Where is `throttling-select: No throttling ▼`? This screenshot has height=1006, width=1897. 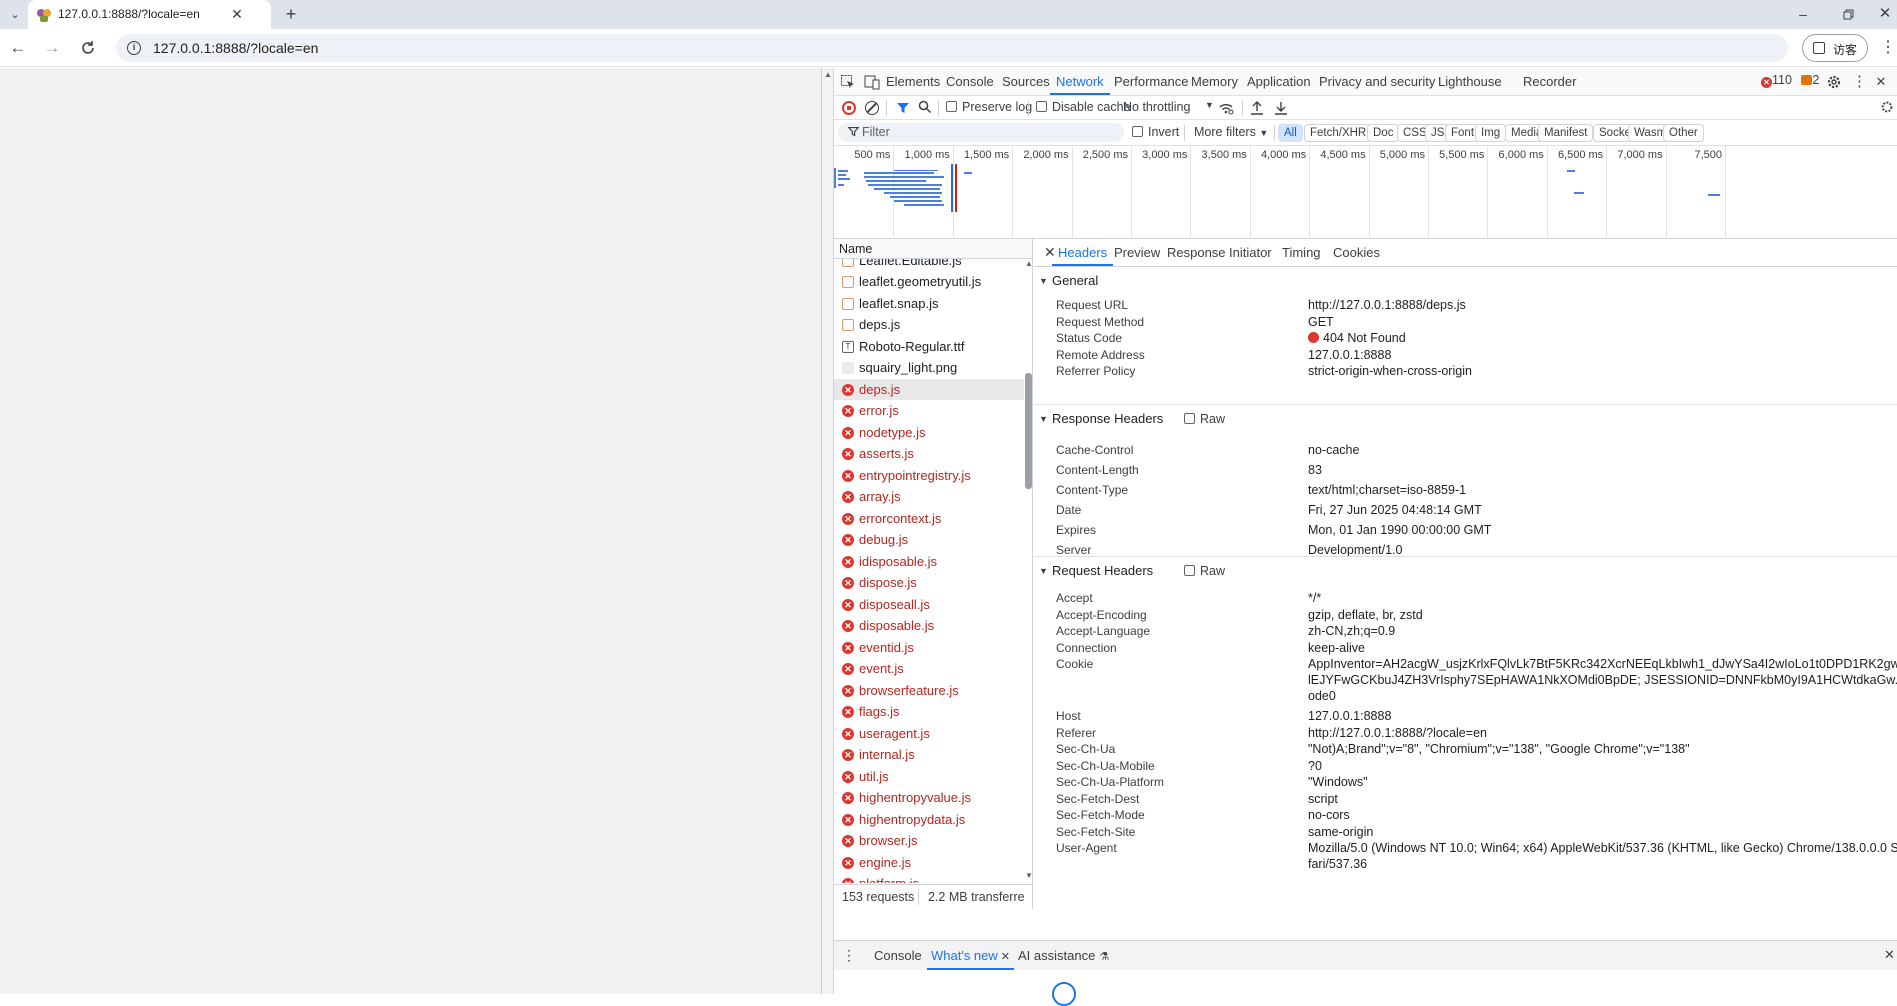 throttling-select: No throttling ▼ is located at coordinates (1168, 107).